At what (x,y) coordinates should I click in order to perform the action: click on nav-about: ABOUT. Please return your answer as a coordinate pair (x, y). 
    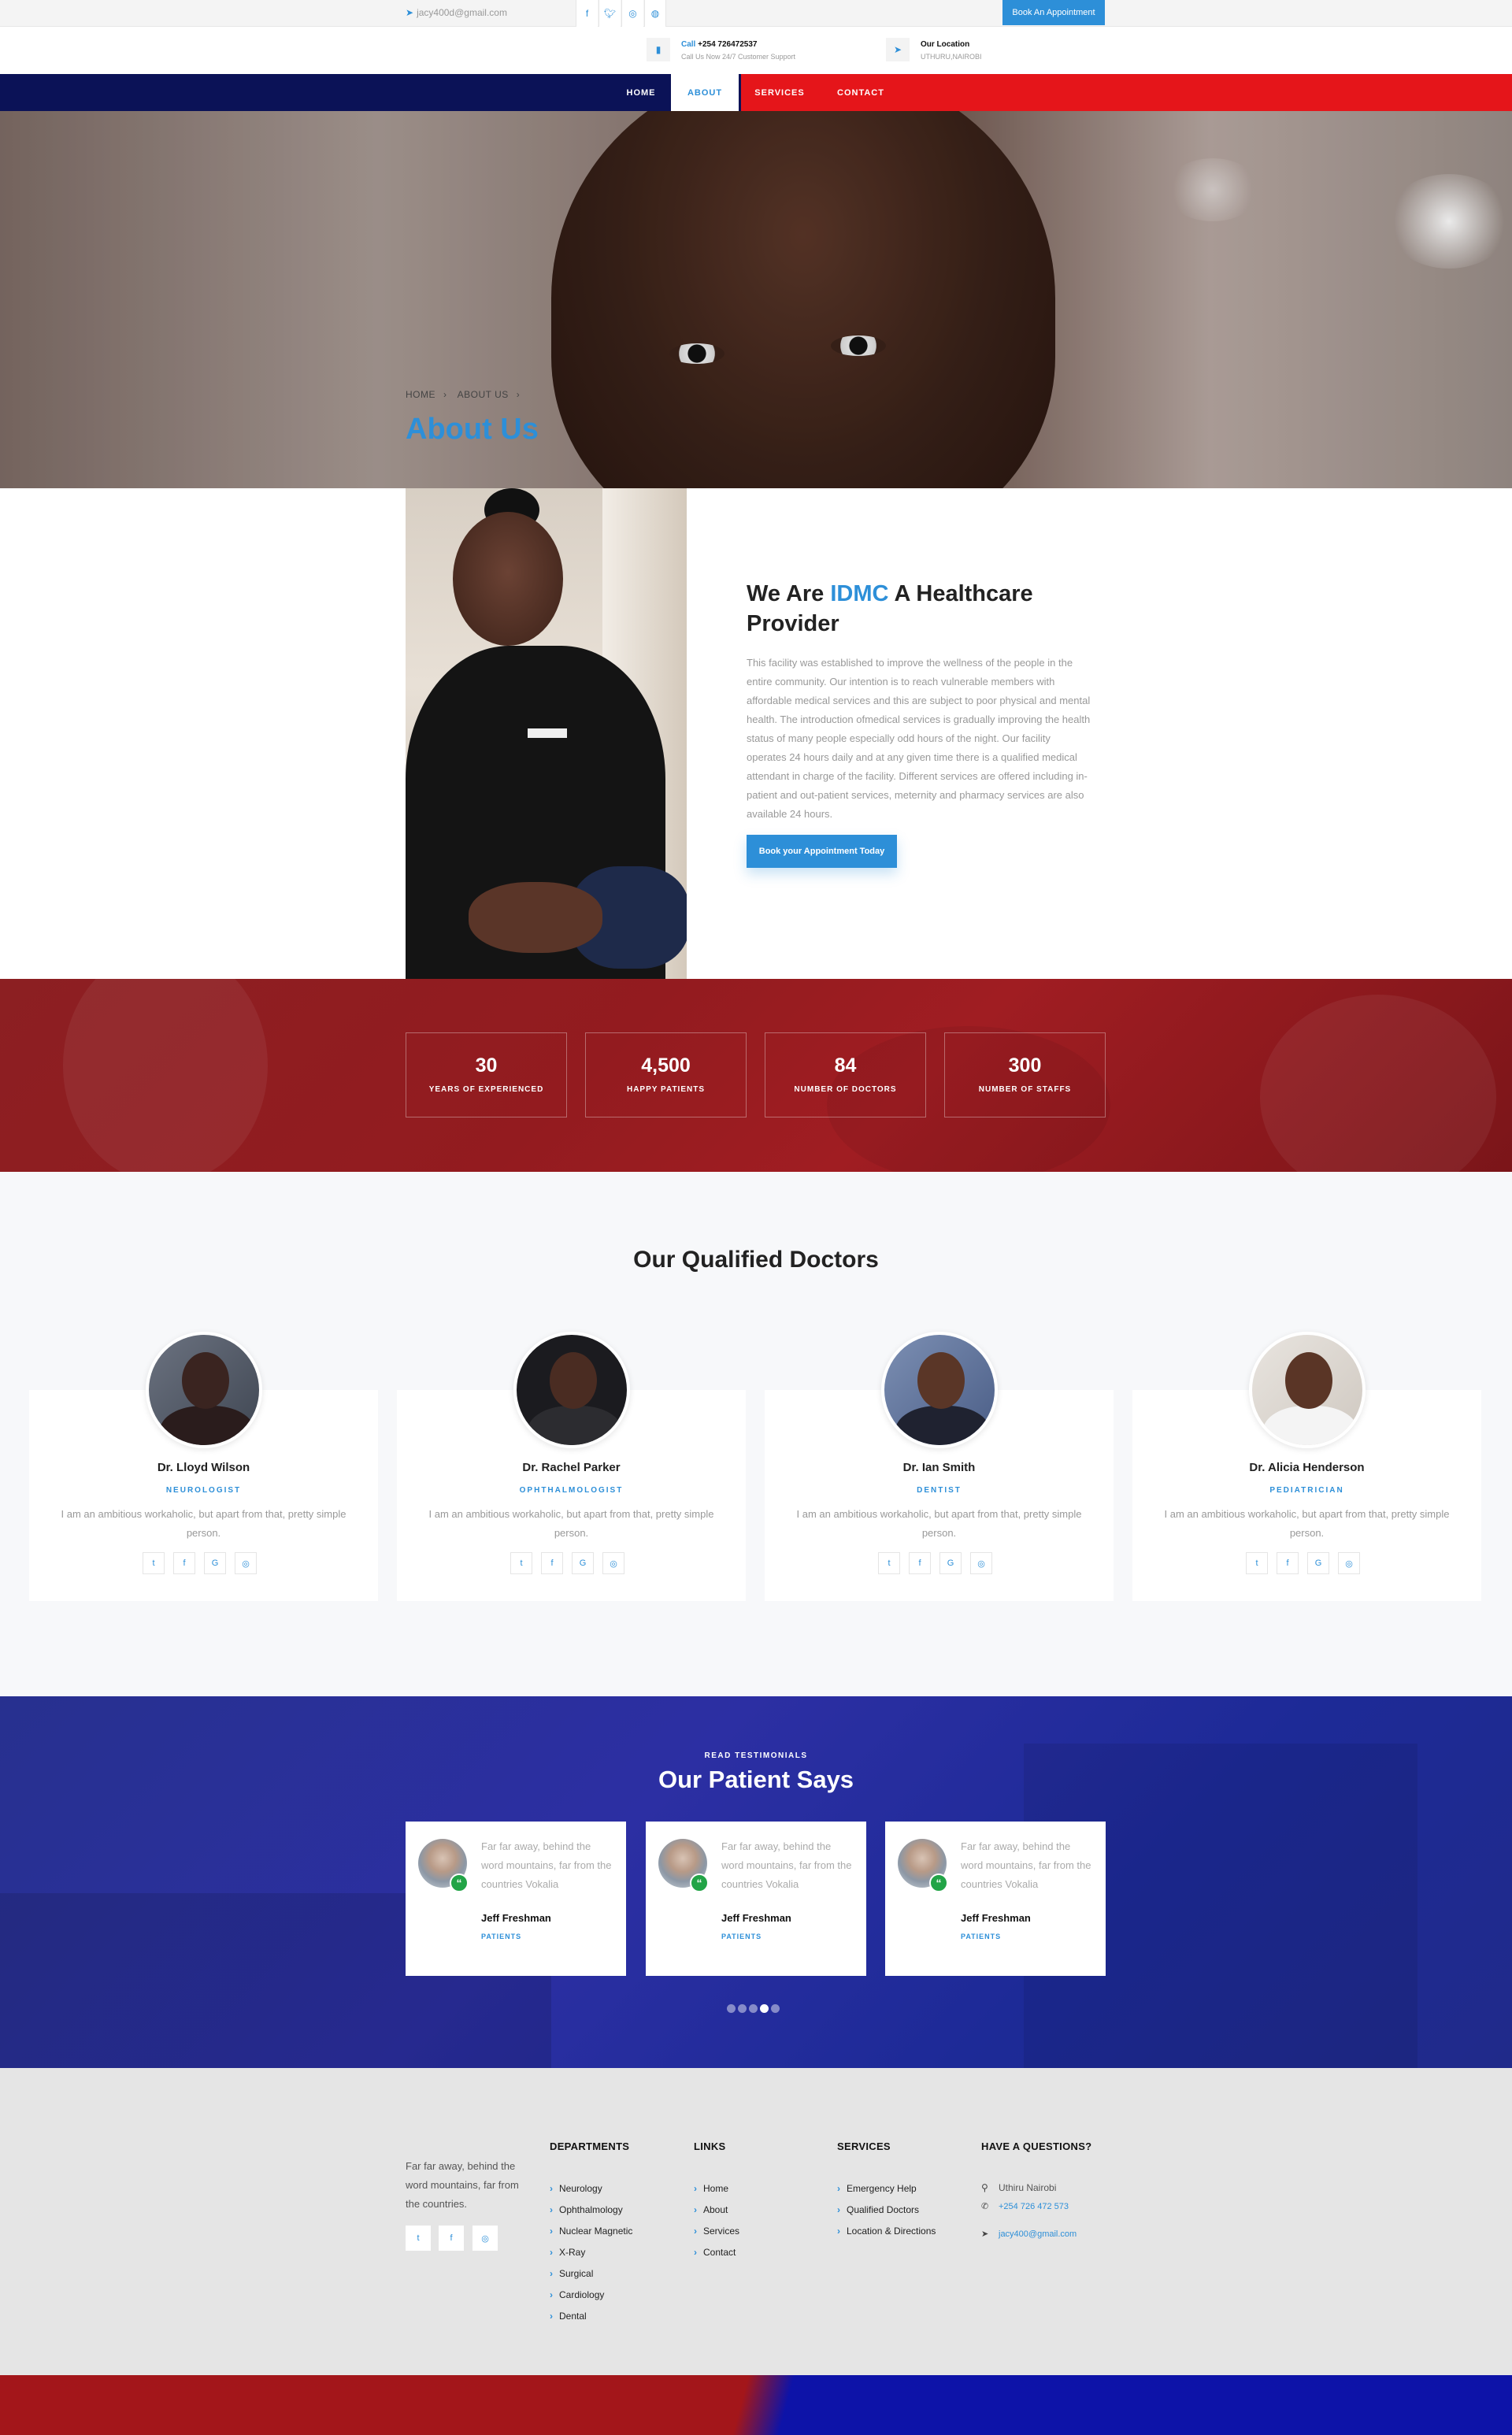
    Looking at the image, I should click on (705, 92).